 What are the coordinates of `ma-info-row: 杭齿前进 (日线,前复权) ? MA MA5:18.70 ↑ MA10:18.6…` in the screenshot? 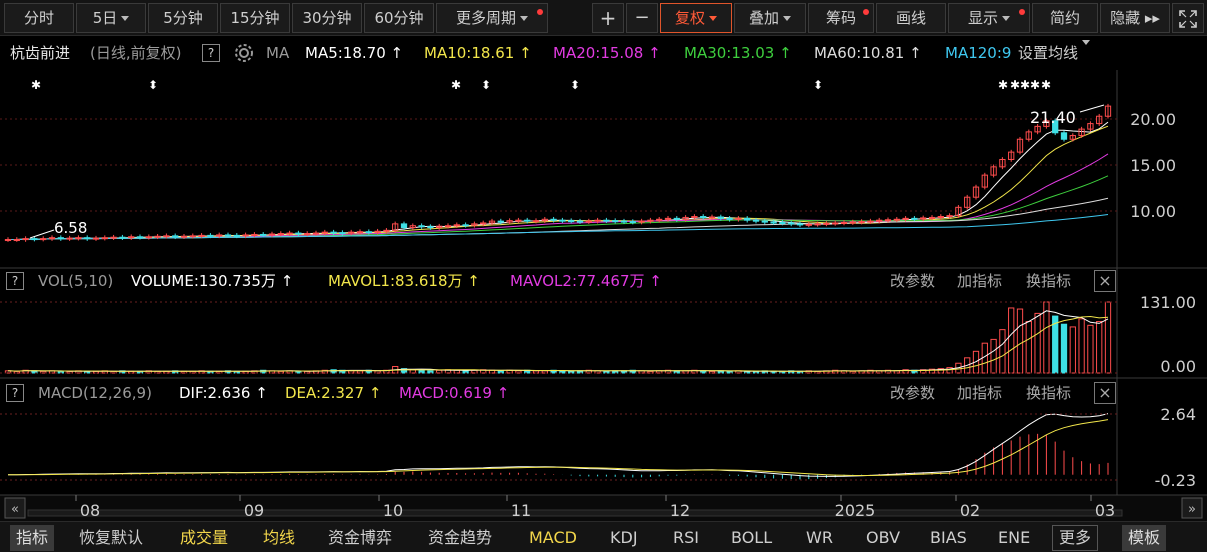 It's located at (603, 53).